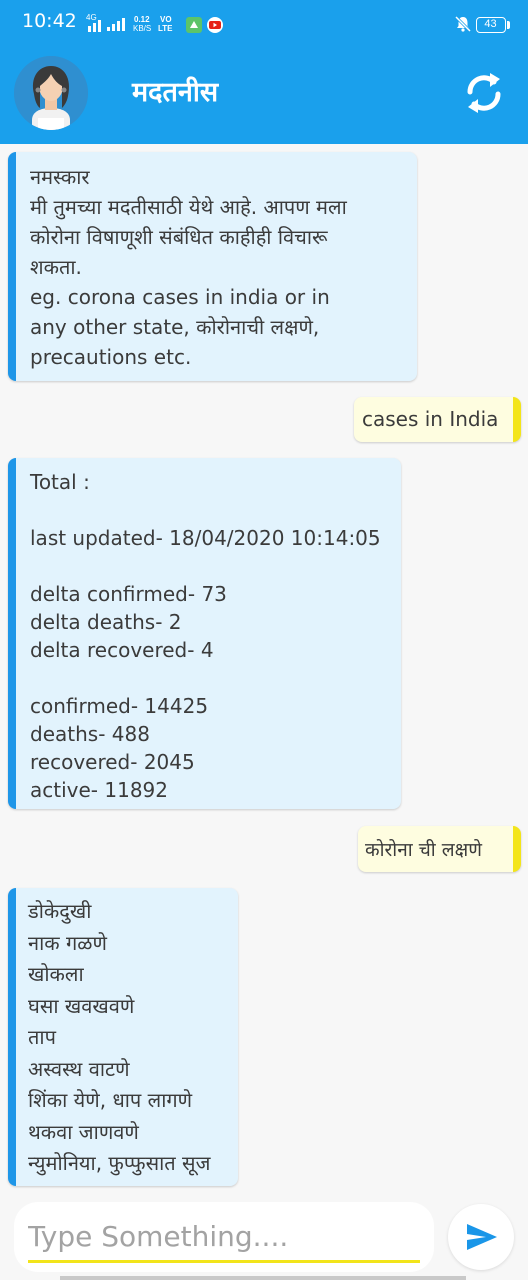 Image resolution: width=528 pixels, height=1280 pixels. Describe the element at coordinates (205, 538) in the screenshot. I see `message-line: last updated- 18/04/2020 10:14:05` at that location.